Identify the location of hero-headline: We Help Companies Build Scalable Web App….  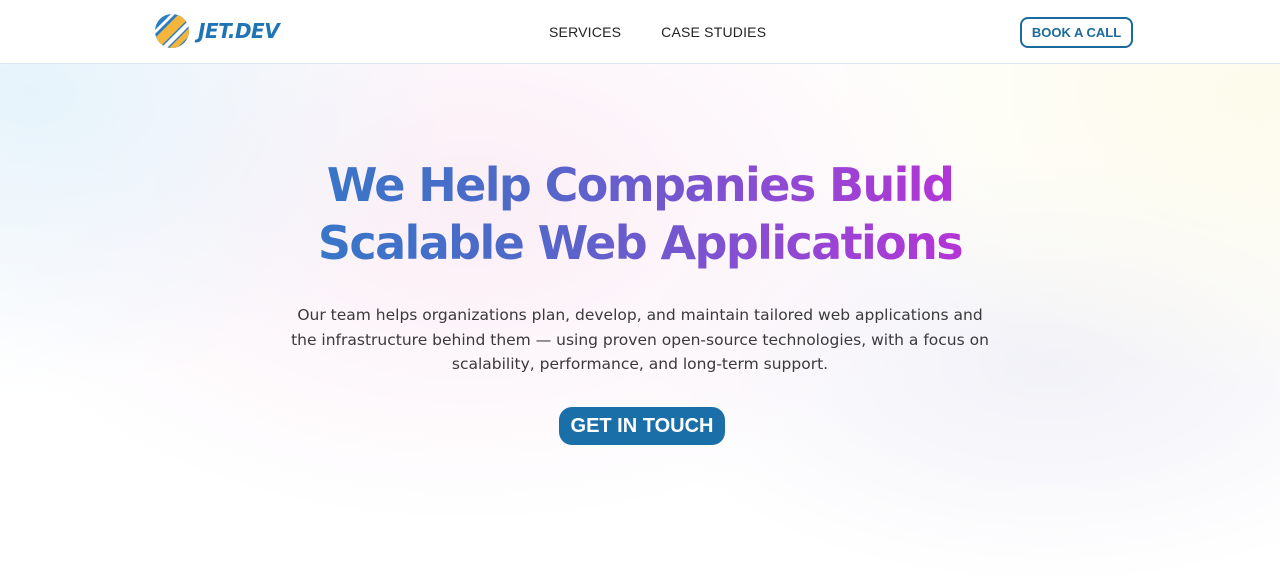
(640, 214).